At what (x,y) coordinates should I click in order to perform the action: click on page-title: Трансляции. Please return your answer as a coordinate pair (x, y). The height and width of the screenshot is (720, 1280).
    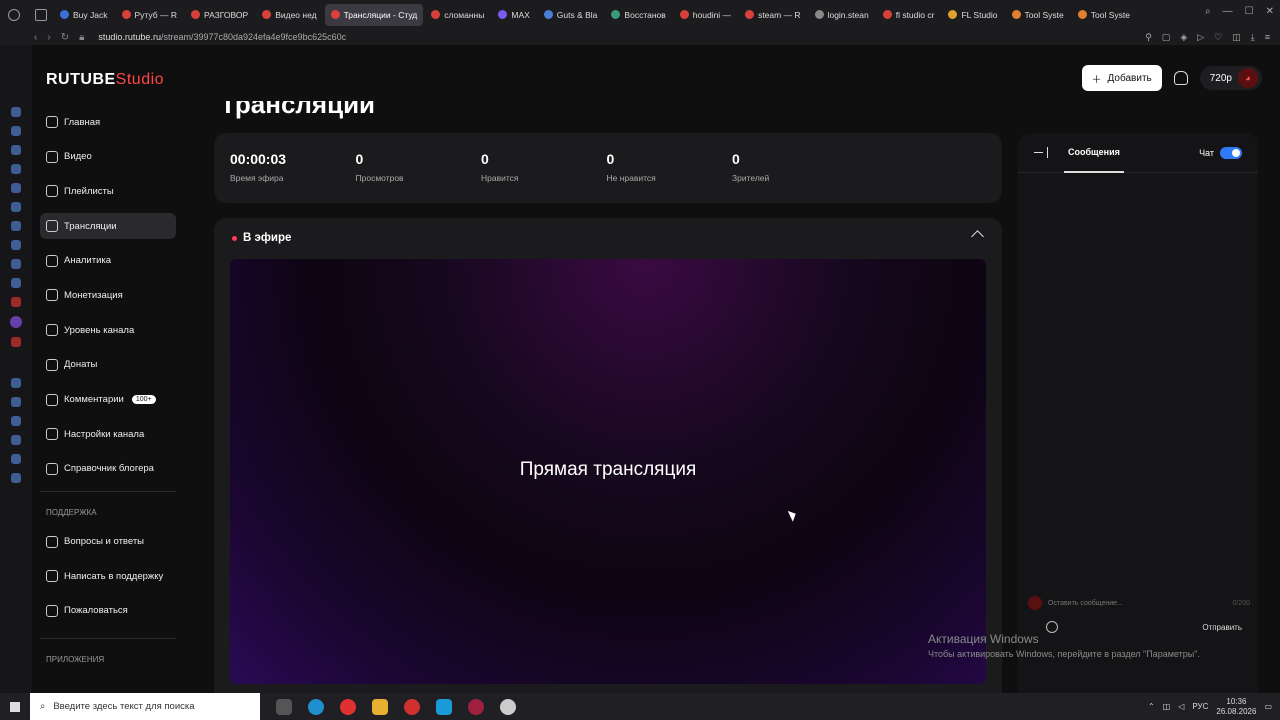
    Looking at the image, I should click on (298, 104).